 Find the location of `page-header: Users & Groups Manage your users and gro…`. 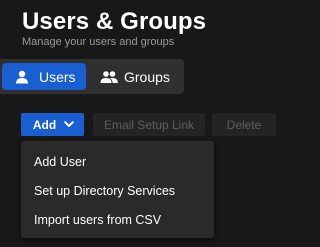

page-header: Users & Groups Manage your users and gro… is located at coordinates (114, 28).